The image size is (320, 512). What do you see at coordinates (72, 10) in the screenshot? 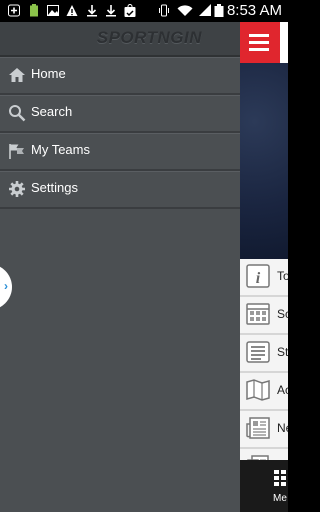
I see `warning-icon` at bounding box center [72, 10].